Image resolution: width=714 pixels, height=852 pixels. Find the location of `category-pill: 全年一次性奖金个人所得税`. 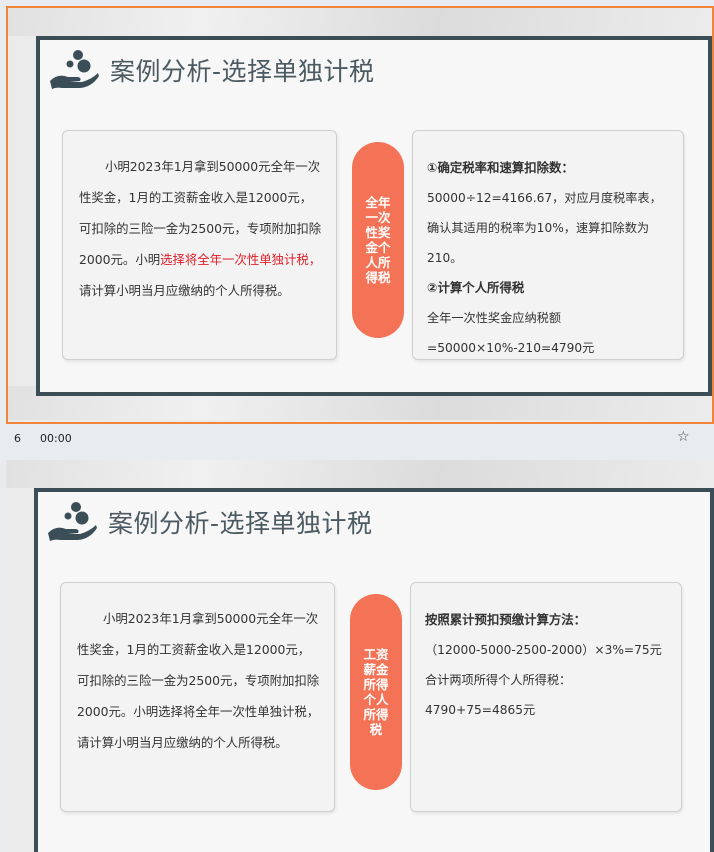

category-pill: 全年一次性奖金个人所得税 is located at coordinates (378, 240).